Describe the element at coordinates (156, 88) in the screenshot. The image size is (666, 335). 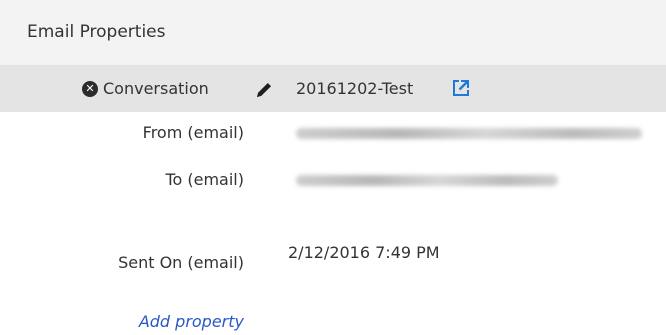
I see `conversation-label: Conversation` at that location.